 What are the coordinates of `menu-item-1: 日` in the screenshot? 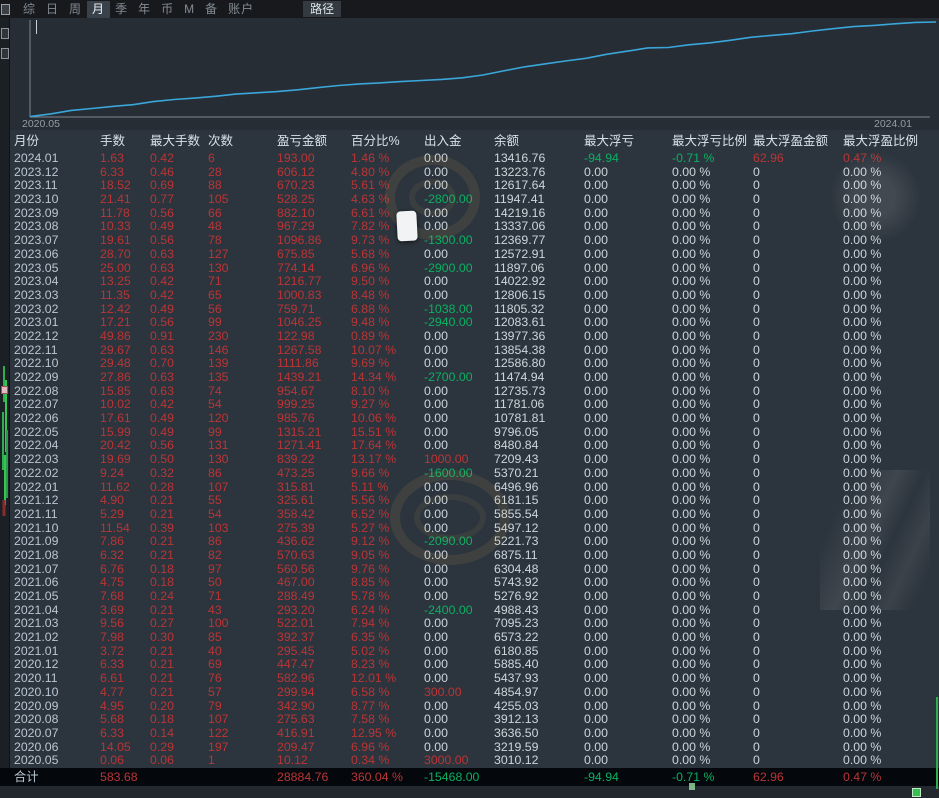 It's located at (52, 9).